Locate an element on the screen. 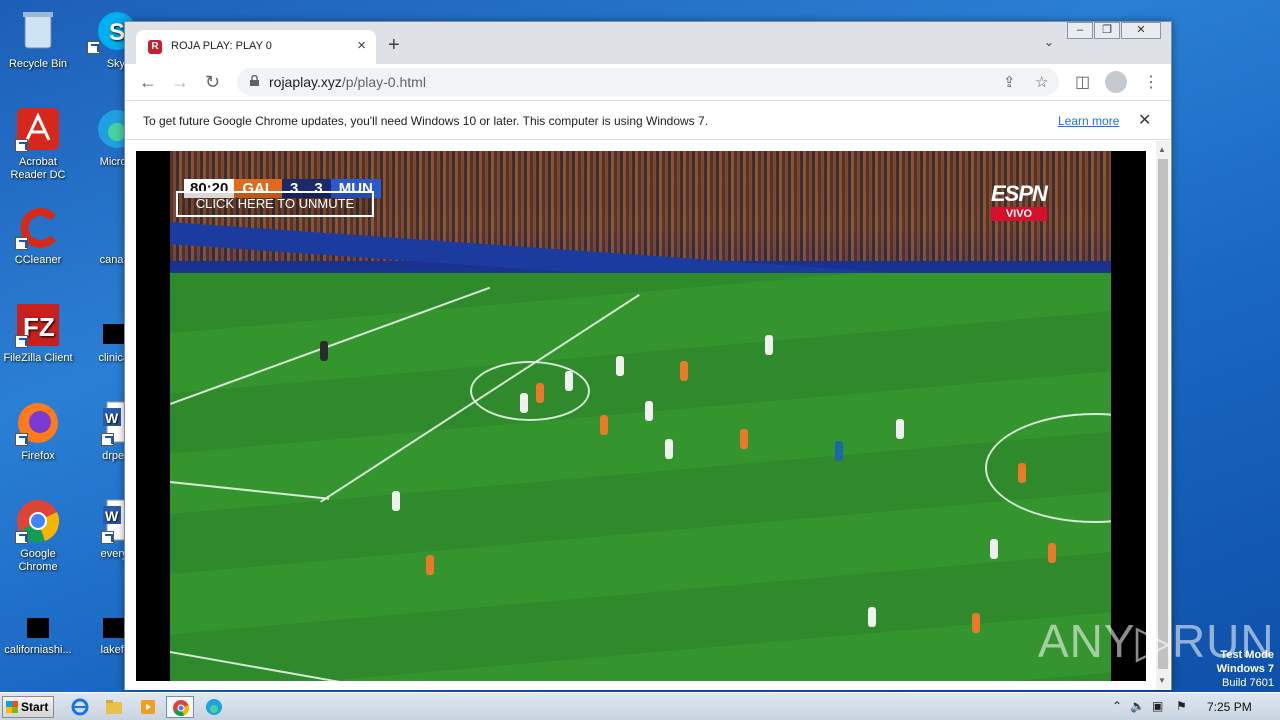  window-controls: – ❐ ✕ is located at coordinates (1113, 30).